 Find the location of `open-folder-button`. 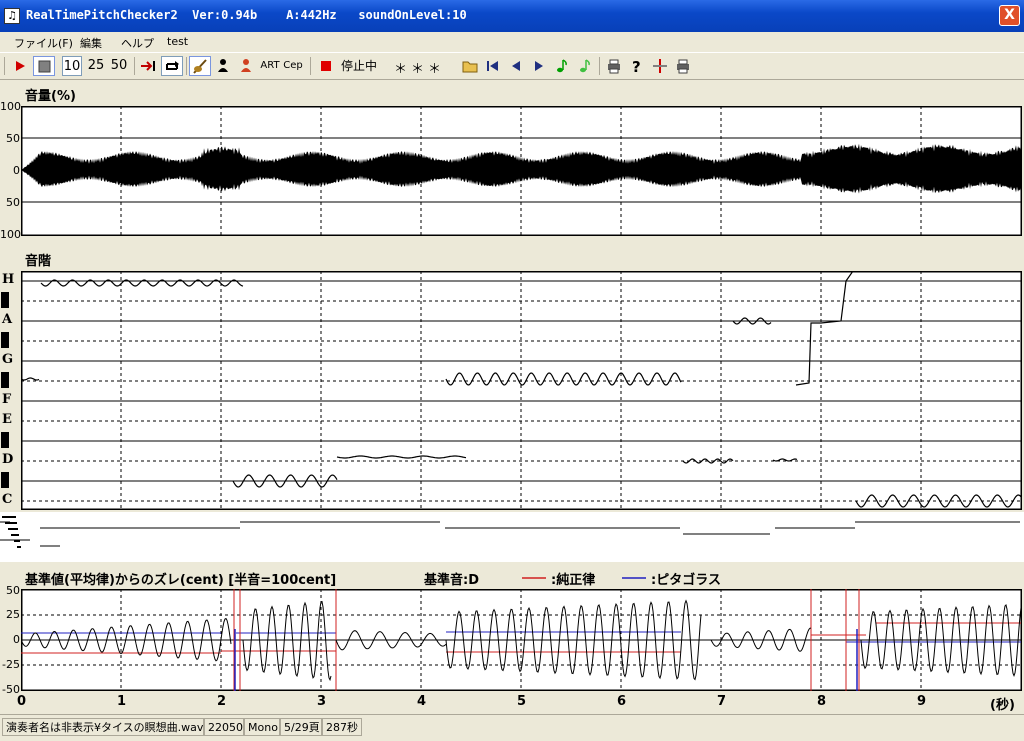

open-folder-button is located at coordinates (470, 66).